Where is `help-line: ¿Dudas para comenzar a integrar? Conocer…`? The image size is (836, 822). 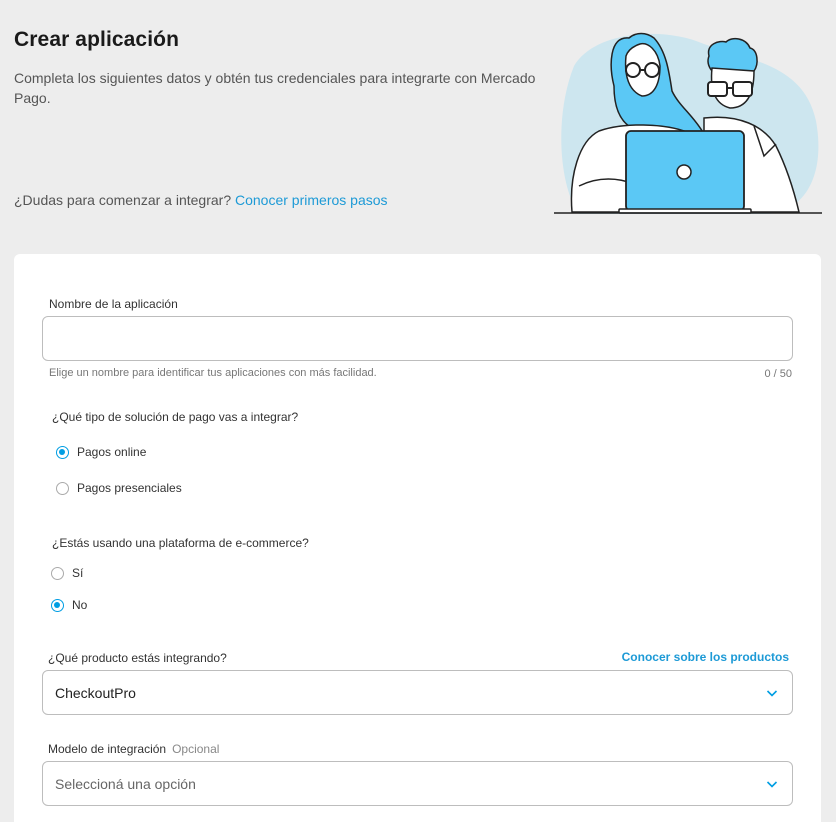
help-line: ¿Dudas para comenzar a integrar? Conocer… is located at coordinates (201, 200).